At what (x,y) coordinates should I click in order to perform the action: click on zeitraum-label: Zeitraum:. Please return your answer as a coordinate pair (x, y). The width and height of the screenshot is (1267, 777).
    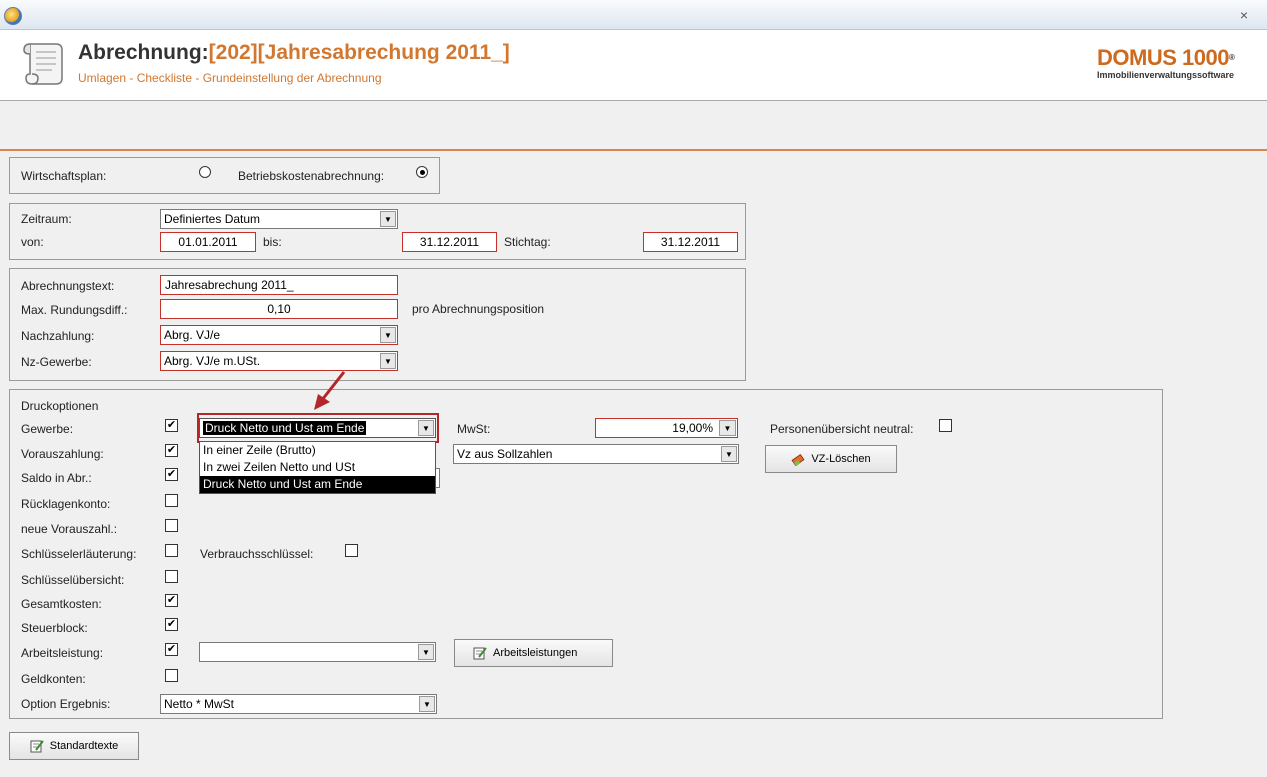
    Looking at the image, I should click on (46, 219).